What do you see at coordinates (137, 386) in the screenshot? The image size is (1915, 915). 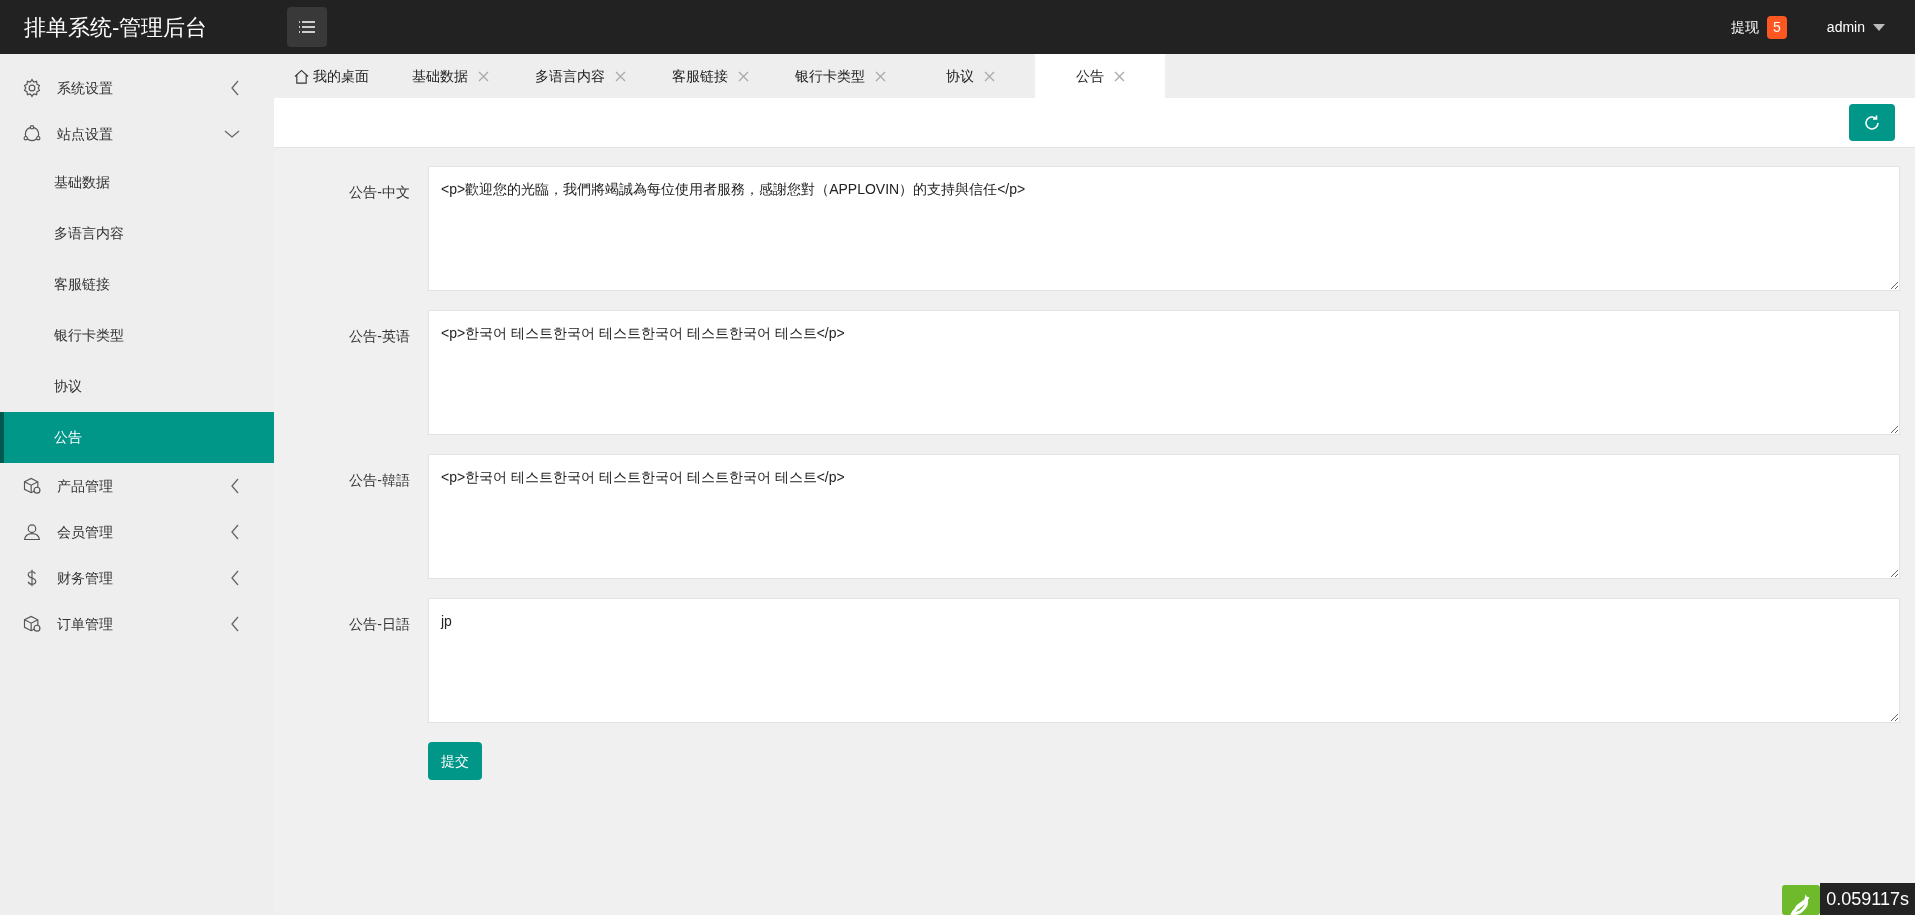 I see `sidebar-submenu-item: 协议` at bounding box center [137, 386].